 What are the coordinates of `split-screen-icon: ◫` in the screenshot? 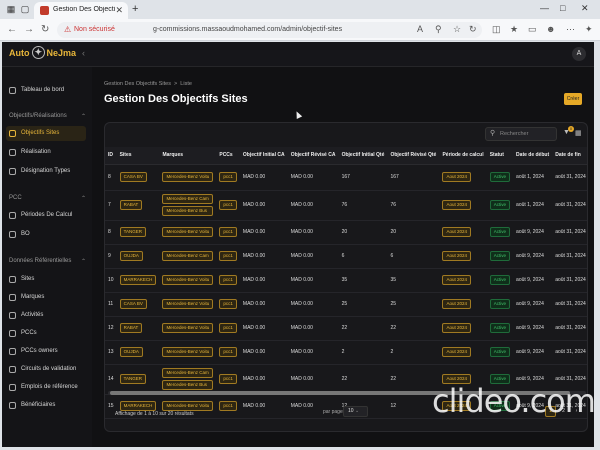 It's located at (496, 29).